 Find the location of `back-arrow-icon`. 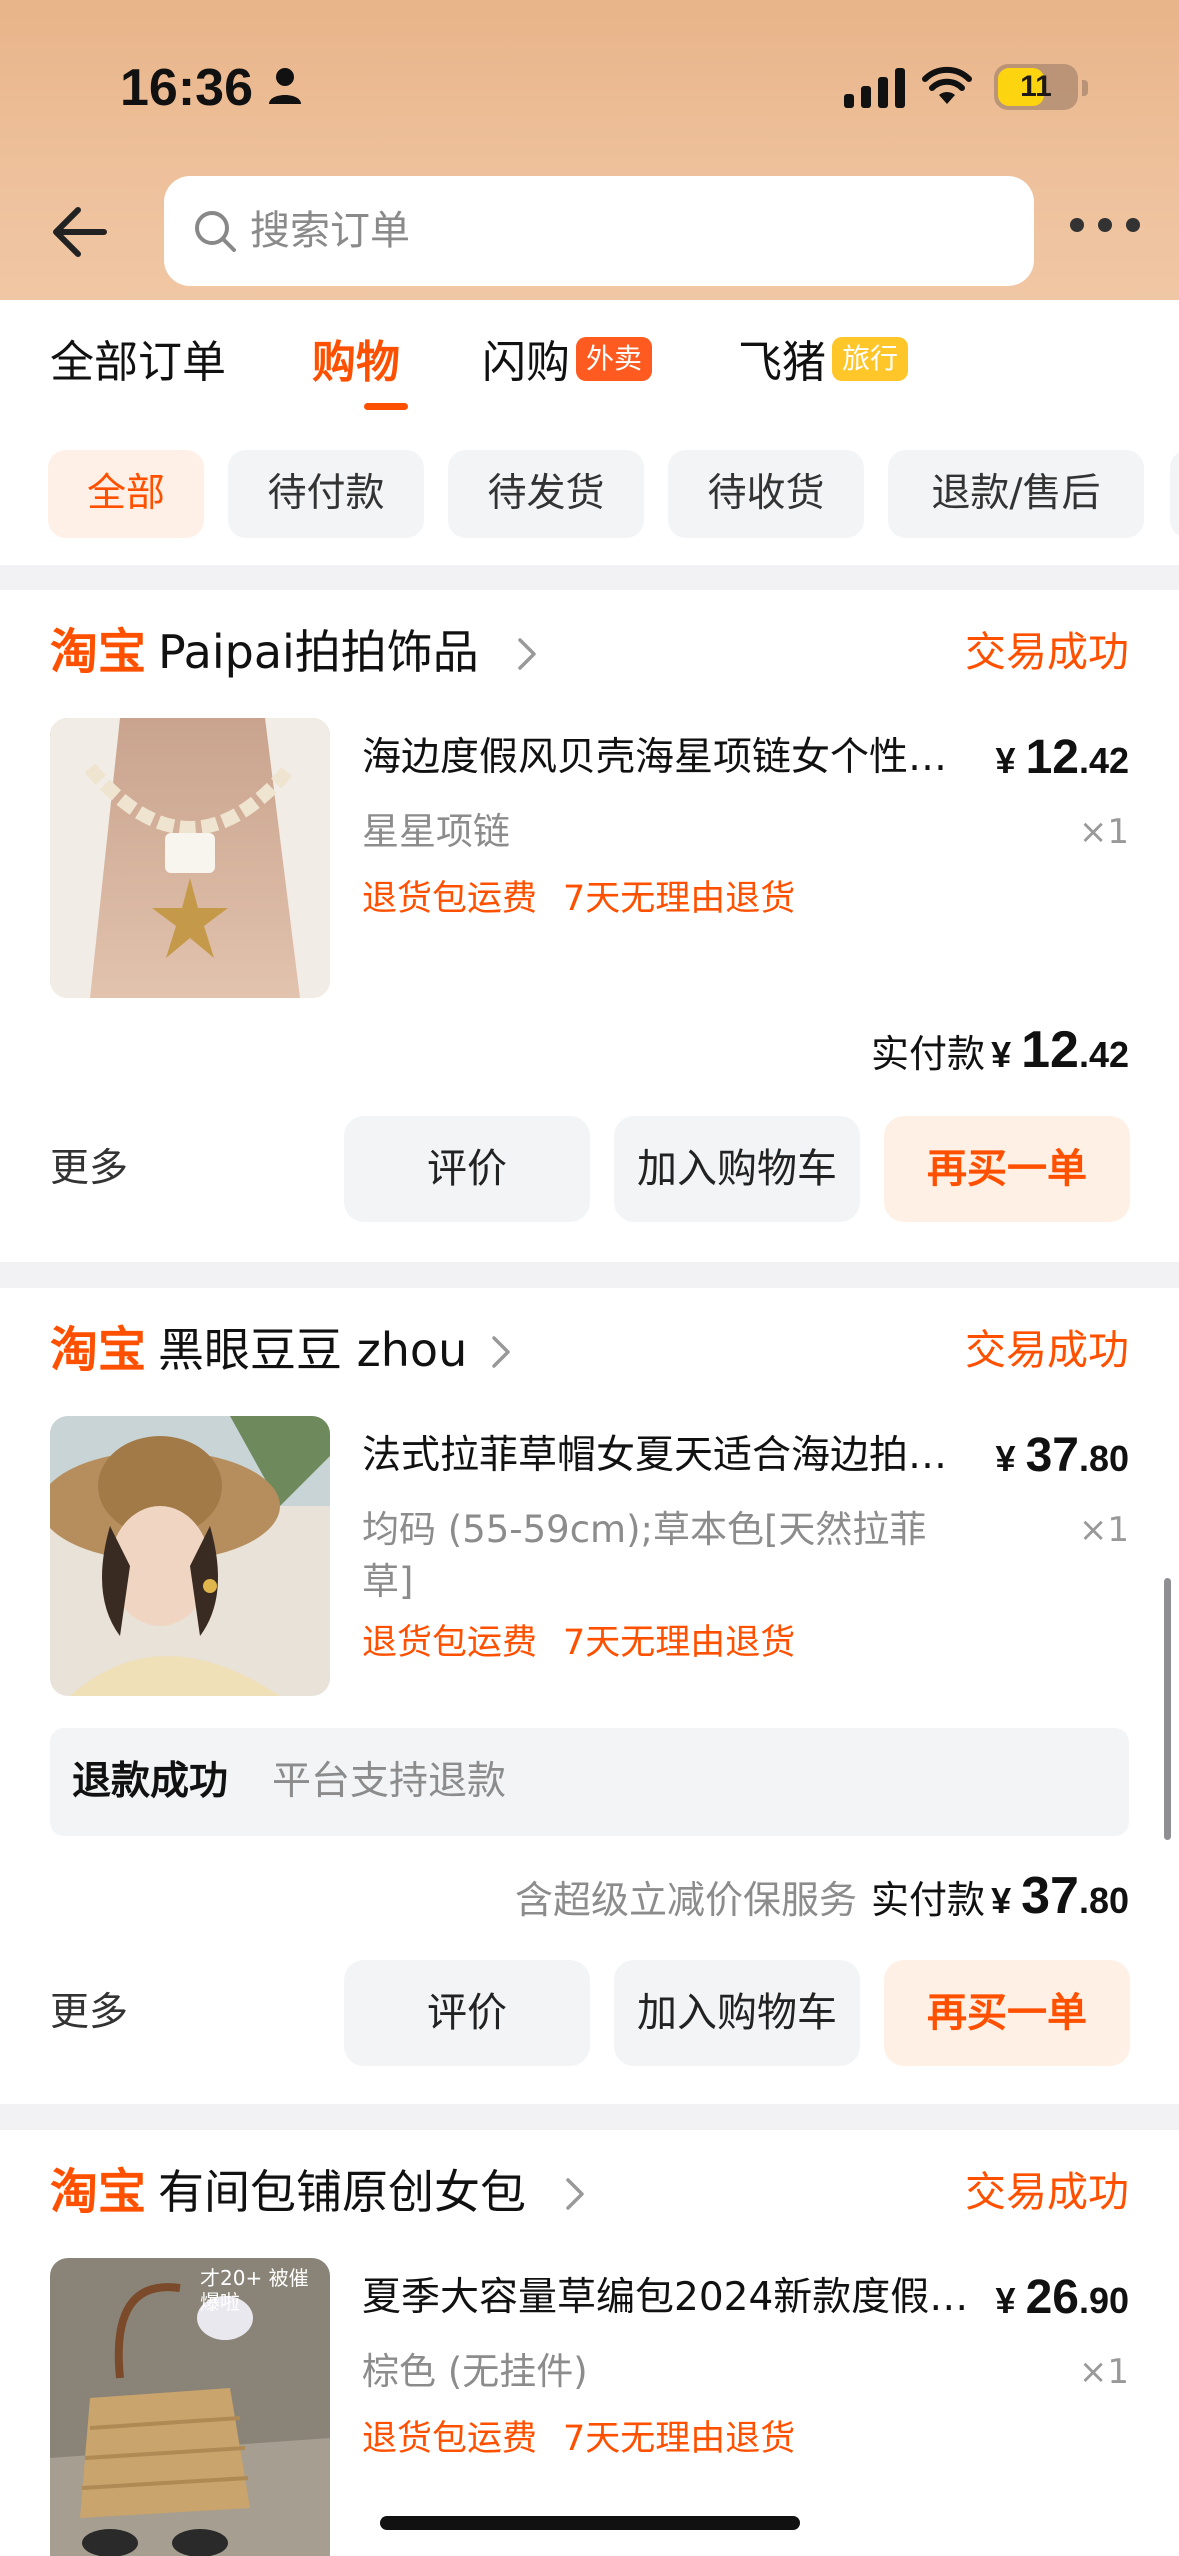

back-arrow-icon is located at coordinates (82, 232).